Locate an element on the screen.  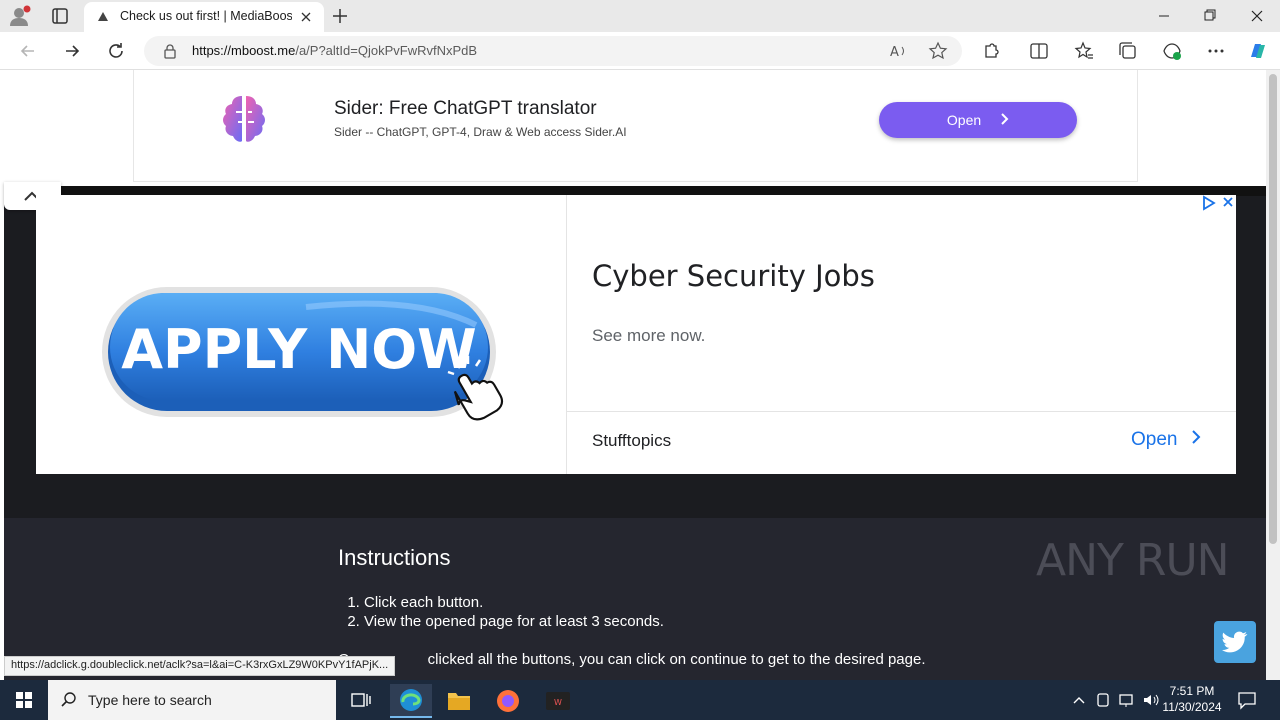
more-menu-icon is located at coordinates (1216, 51).